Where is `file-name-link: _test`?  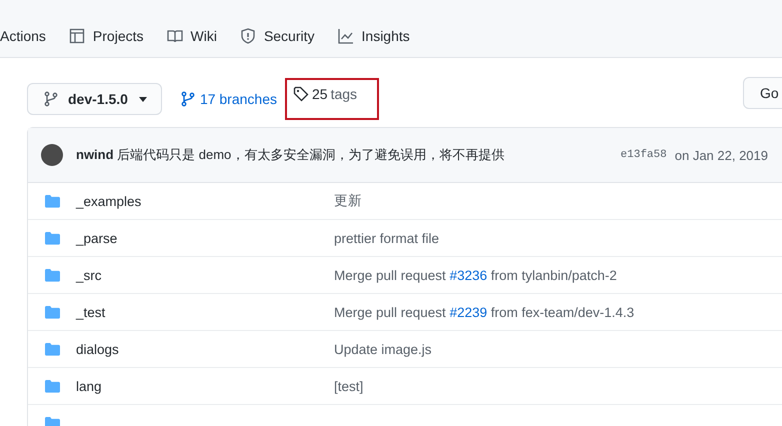
file-name-link: _test is located at coordinates (91, 312).